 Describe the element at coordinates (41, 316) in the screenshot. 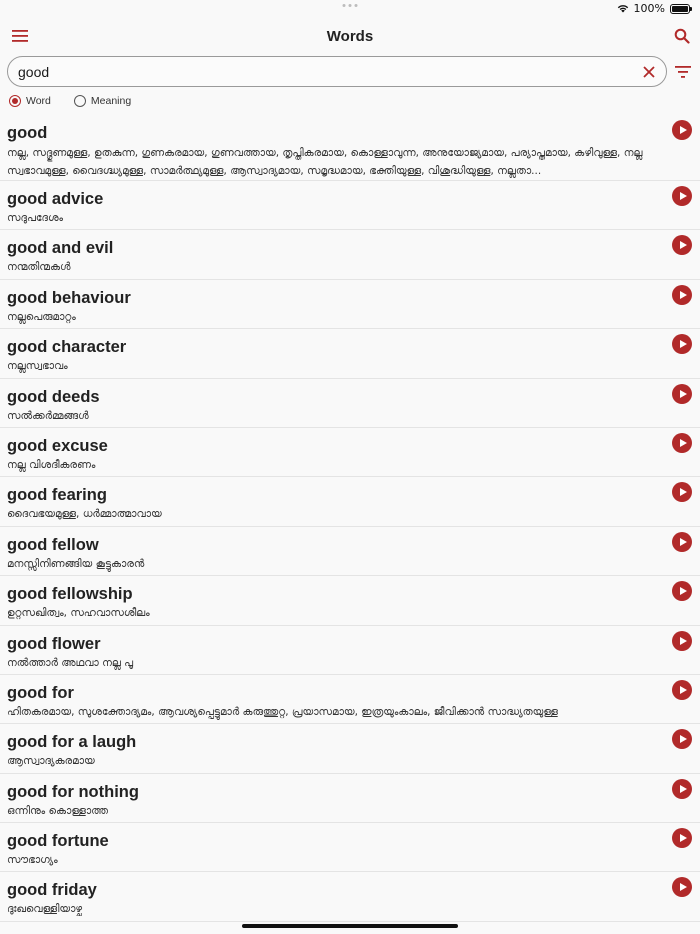

I see `meaning-text: നല്ലപെരുമാറ്റം` at that location.